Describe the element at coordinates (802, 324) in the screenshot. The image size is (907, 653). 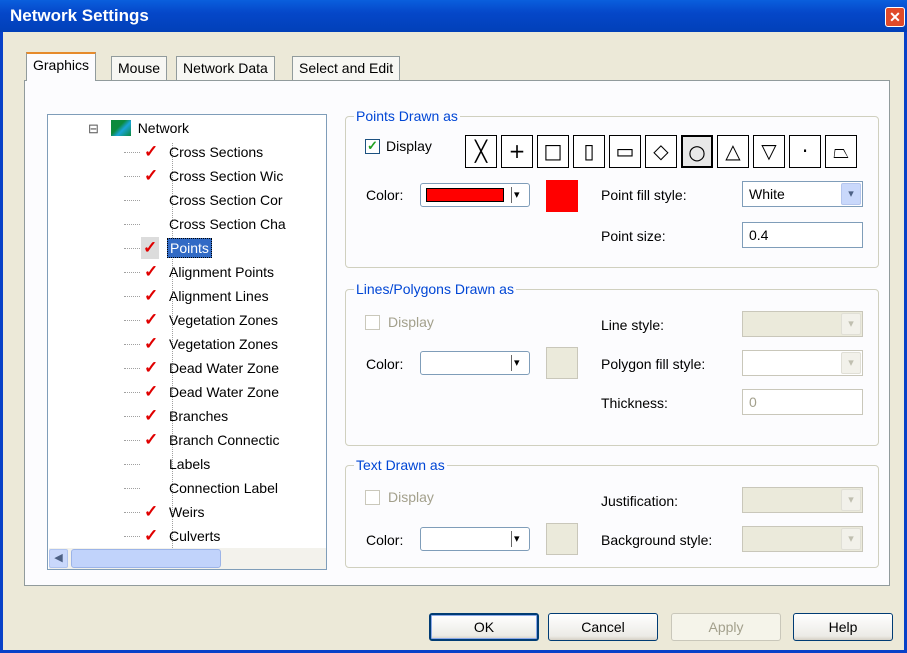
I see `line-style-select: ▾` at that location.